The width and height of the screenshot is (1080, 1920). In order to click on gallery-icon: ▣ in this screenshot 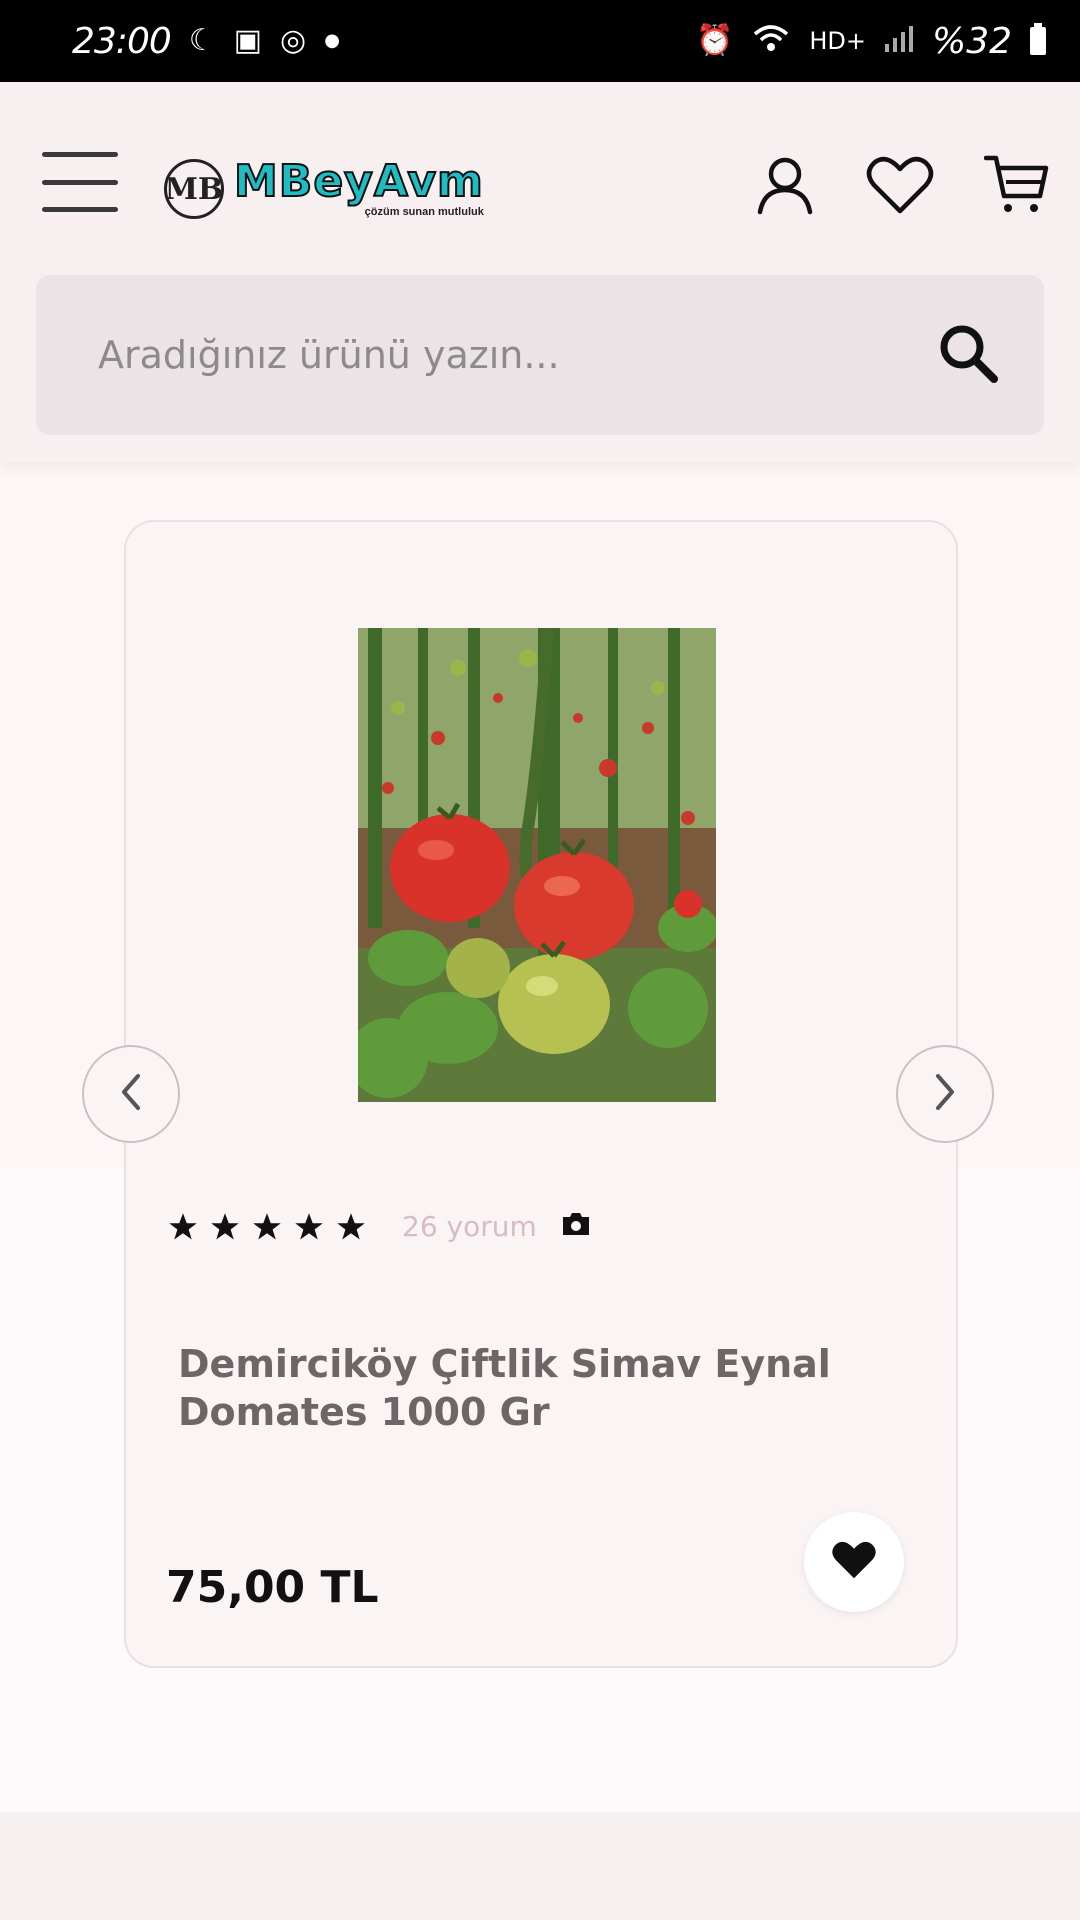, I will do `click(248, 40)`.